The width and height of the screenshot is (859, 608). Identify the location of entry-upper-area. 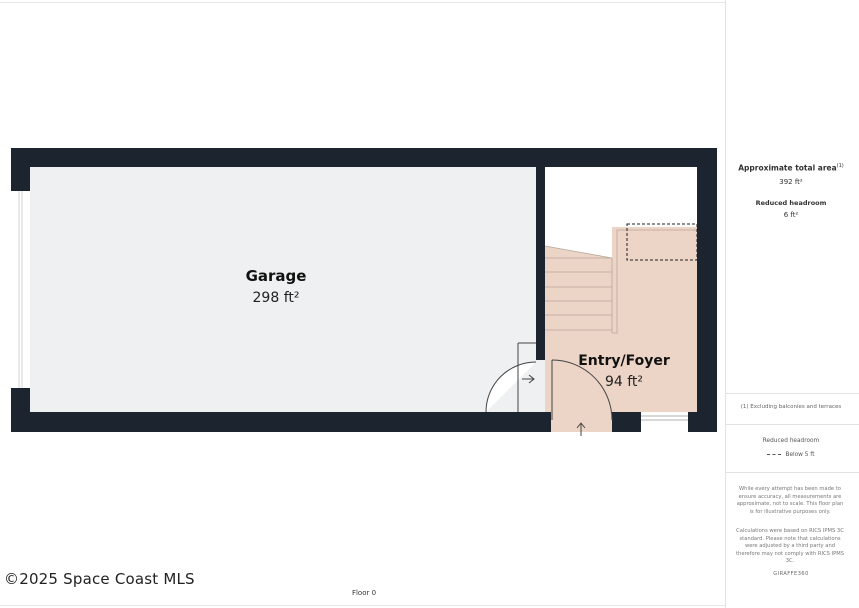
(621, 197).